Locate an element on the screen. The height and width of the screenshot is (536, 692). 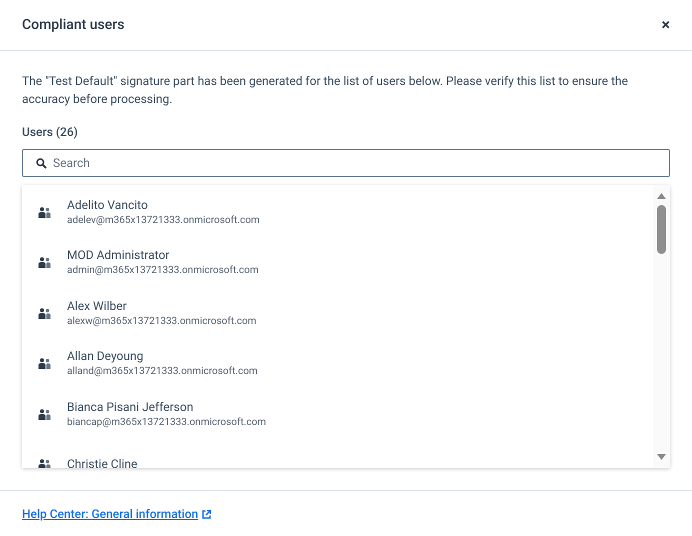
scrollbar-thumb is located at coordinates (661, 229).